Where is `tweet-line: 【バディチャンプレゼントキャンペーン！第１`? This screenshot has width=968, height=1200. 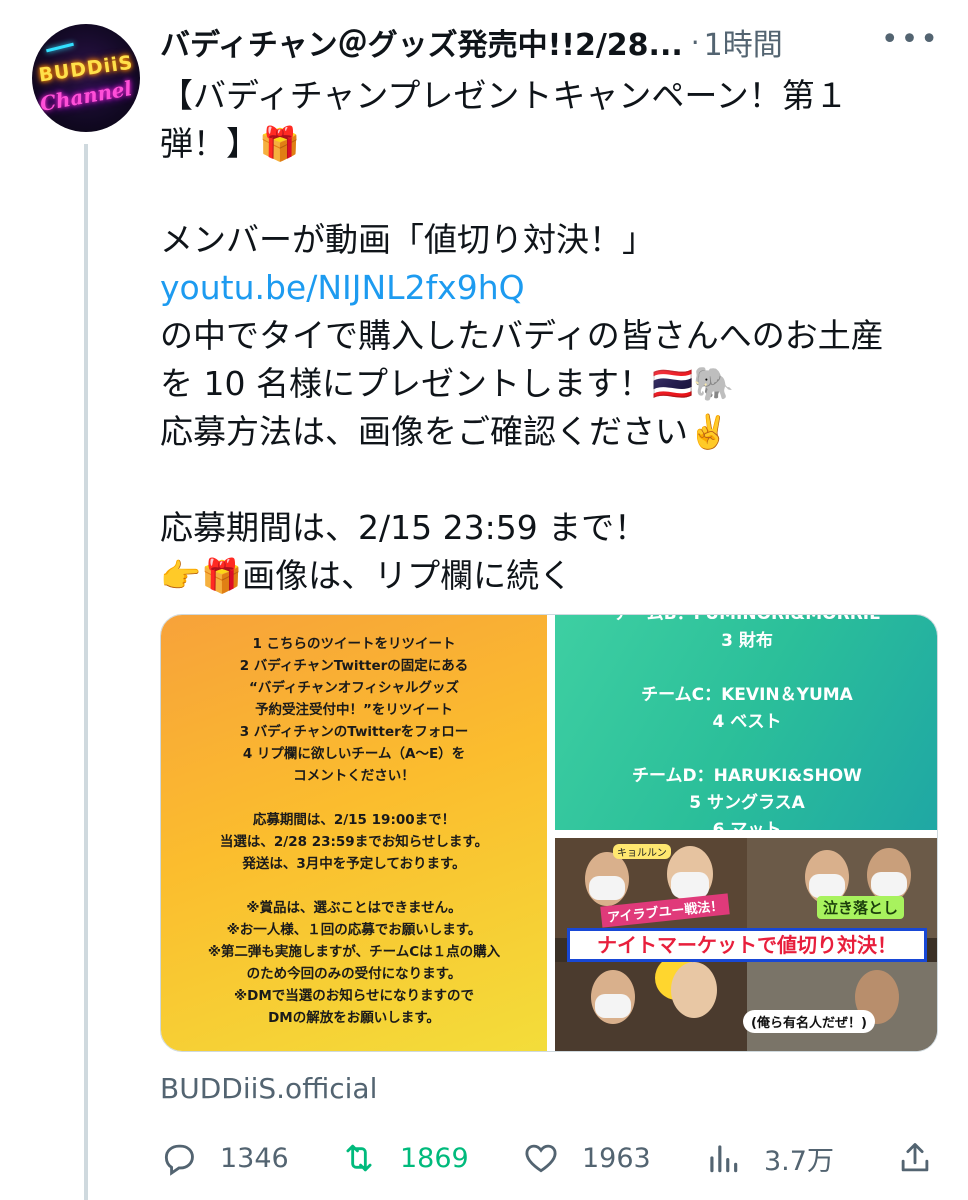 tweet-line: 【バディチャンプレゼントキャンペーン！第１ is located at coordinates (504, 95).